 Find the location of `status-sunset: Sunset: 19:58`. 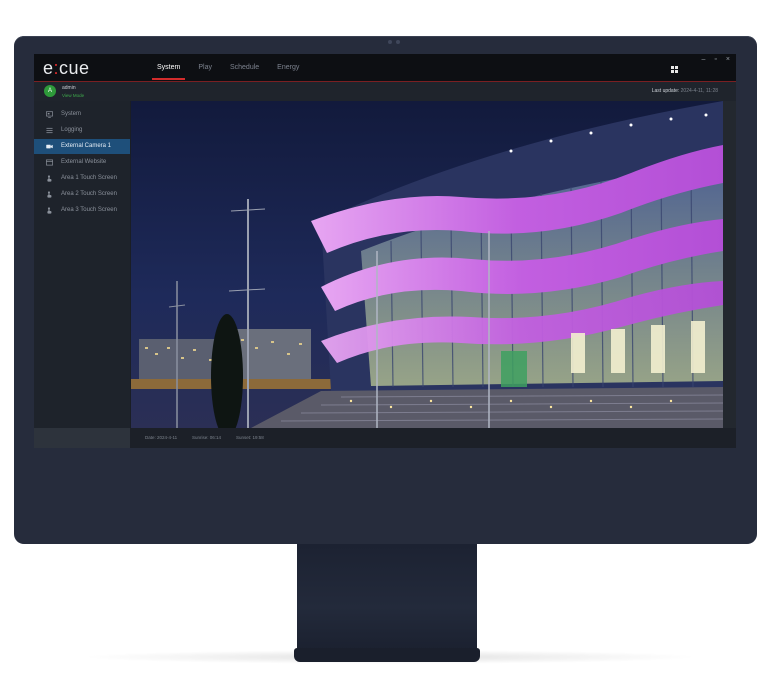

status-sunset: Sunset: 19:58 is located at coordinates (250, 437).